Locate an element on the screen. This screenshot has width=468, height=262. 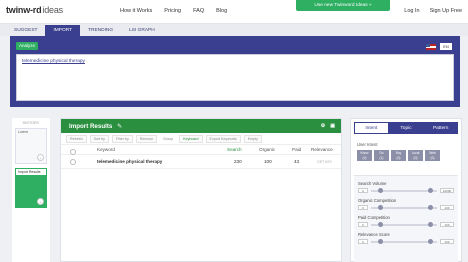
intent-local: Local (0) is located at coordinates (415, 155).